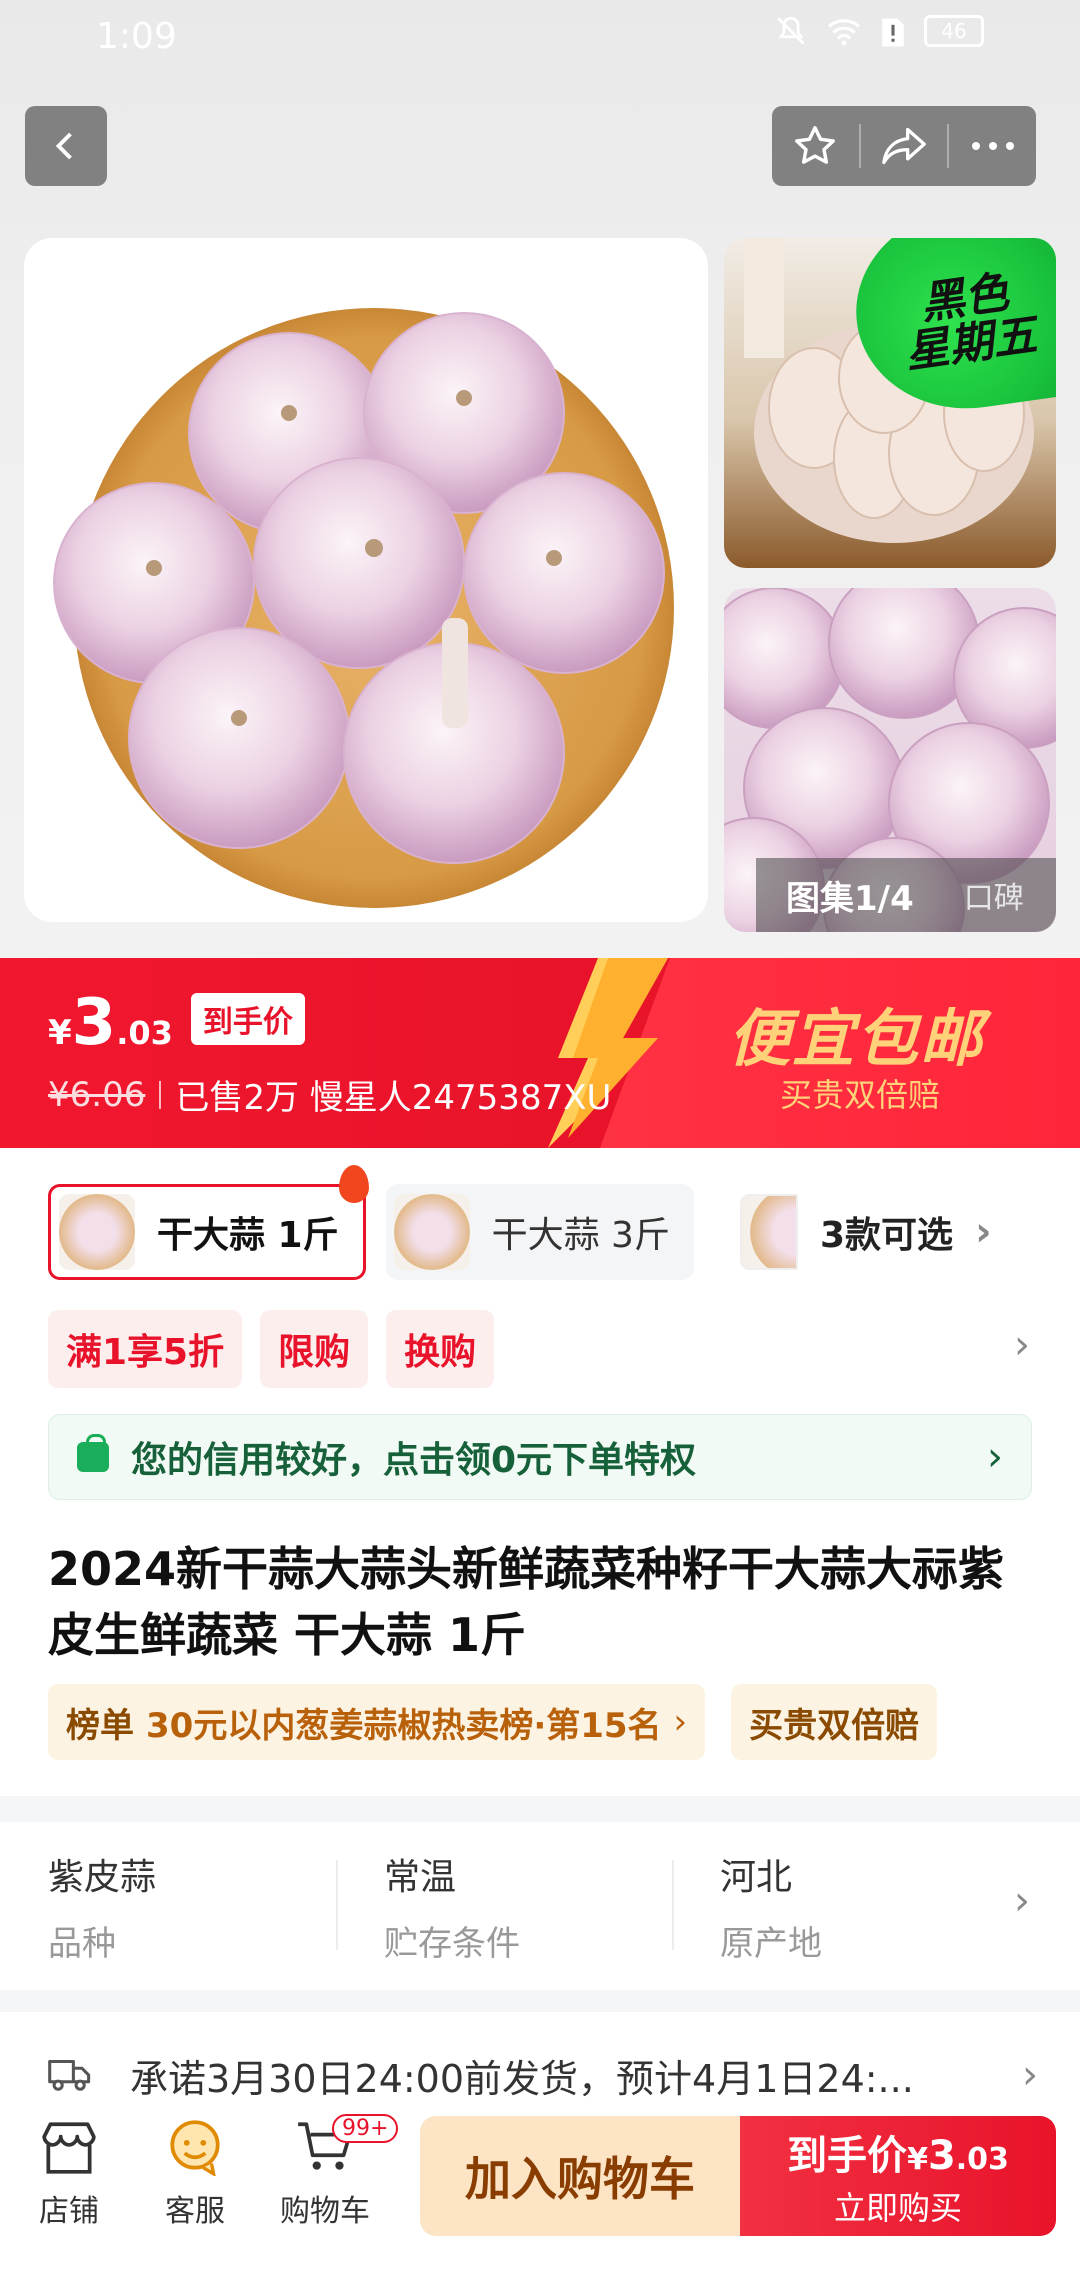  I want to click on service-chat-icon, so click(195, 2148).